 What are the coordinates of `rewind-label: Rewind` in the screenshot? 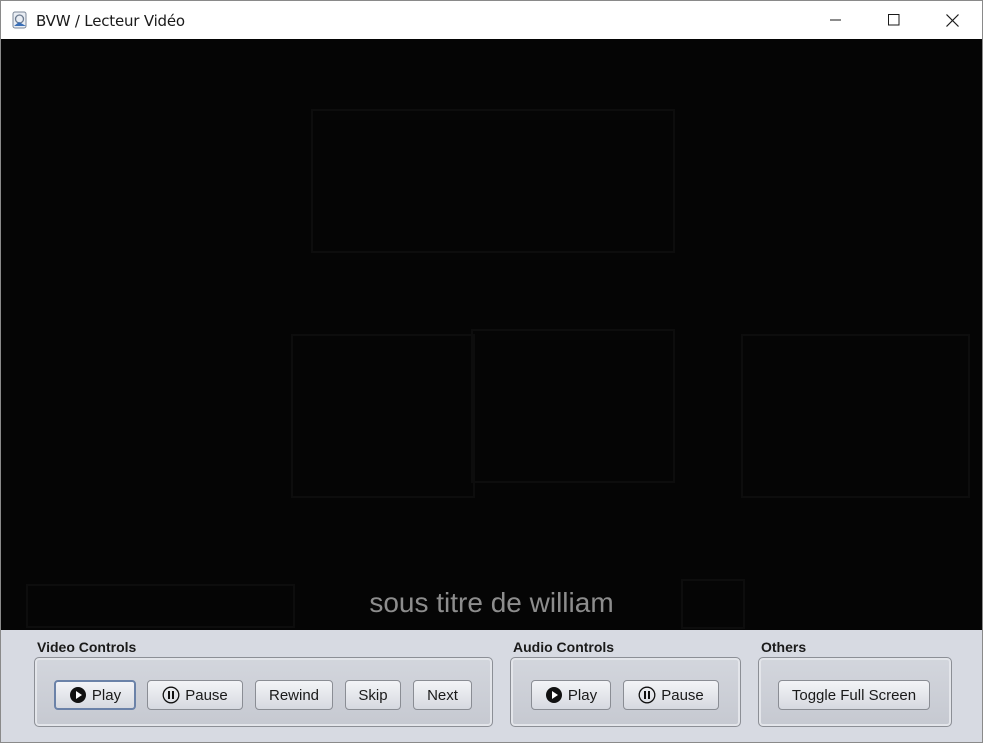 It's located at (294, 695).